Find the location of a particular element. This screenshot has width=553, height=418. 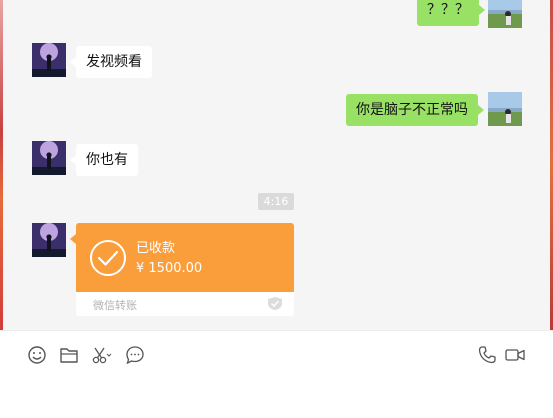

message-text: ？？？ is located at coordinates (448, 10).